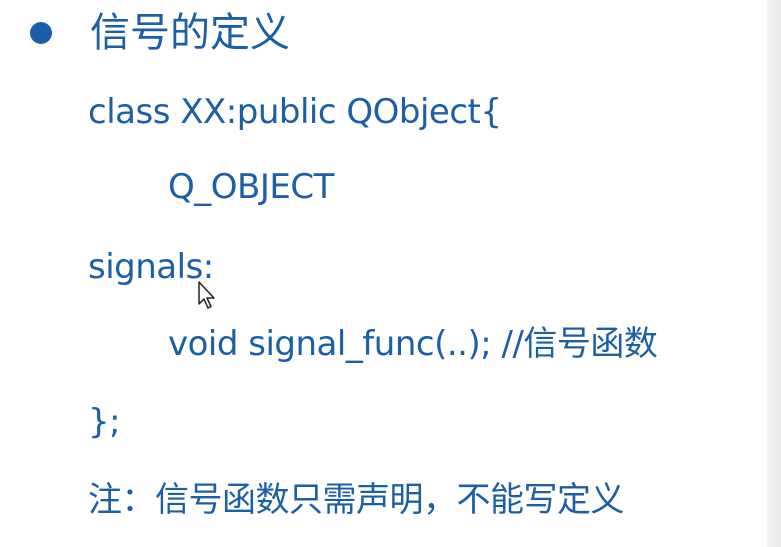 The height and width of the screenshot is (547, 781). What do you see at coordinates (251, 187) in the screenshot?
I see `code-line-q-object: Q_OBJECT` at bounding box center [251, 187].